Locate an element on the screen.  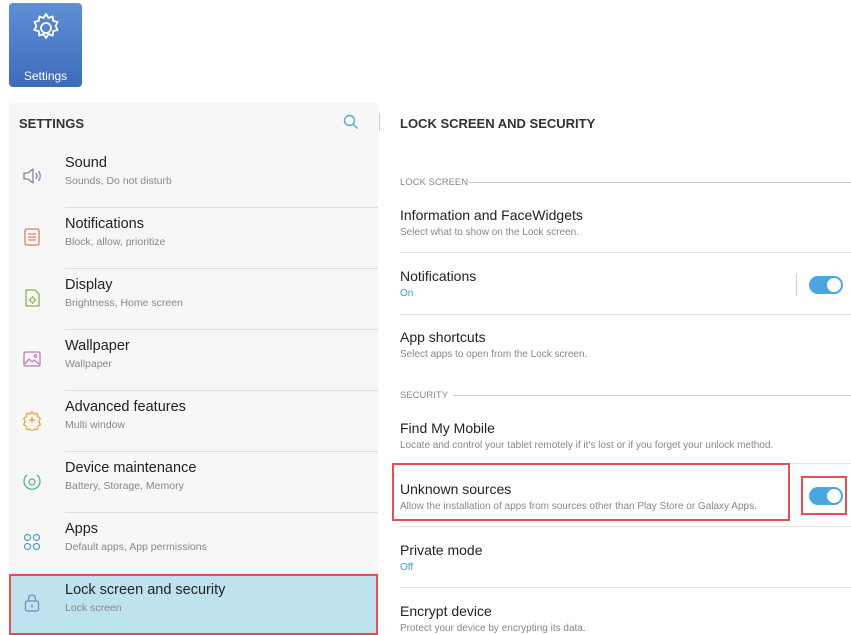
sidebar-item-wallpaper: Wallpaper Wallpaper is located at coordinates (193, 360).